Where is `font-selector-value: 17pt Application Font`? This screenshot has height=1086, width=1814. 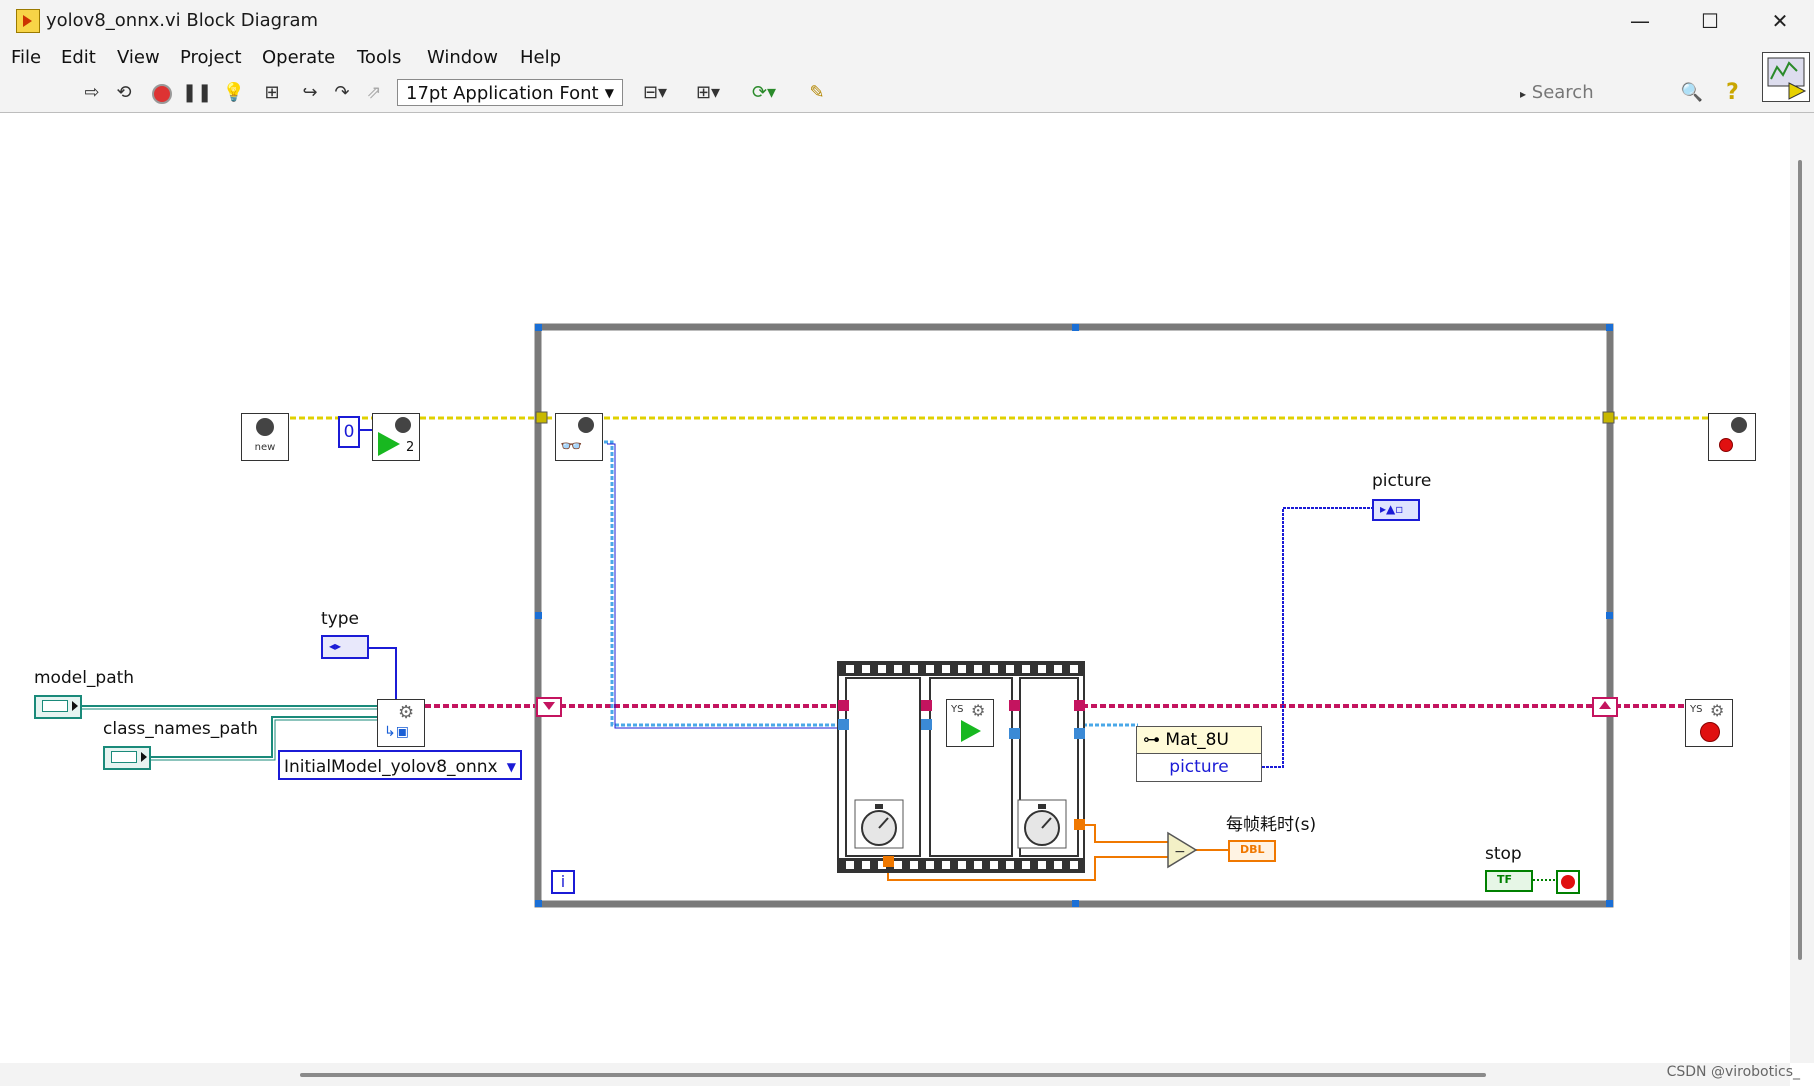
font-selector-value: 17pt Application Font is located at coordinates (502, 93).